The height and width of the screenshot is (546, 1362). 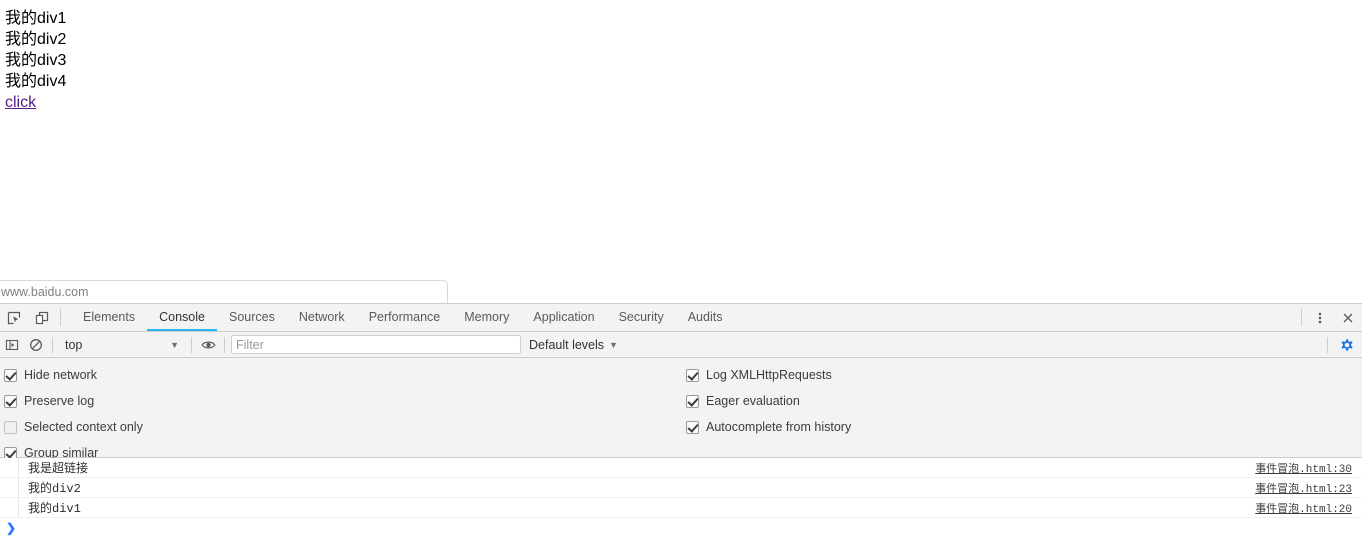 I want to click on console-message-text: 我是超链接, so click(x=58, y=469).